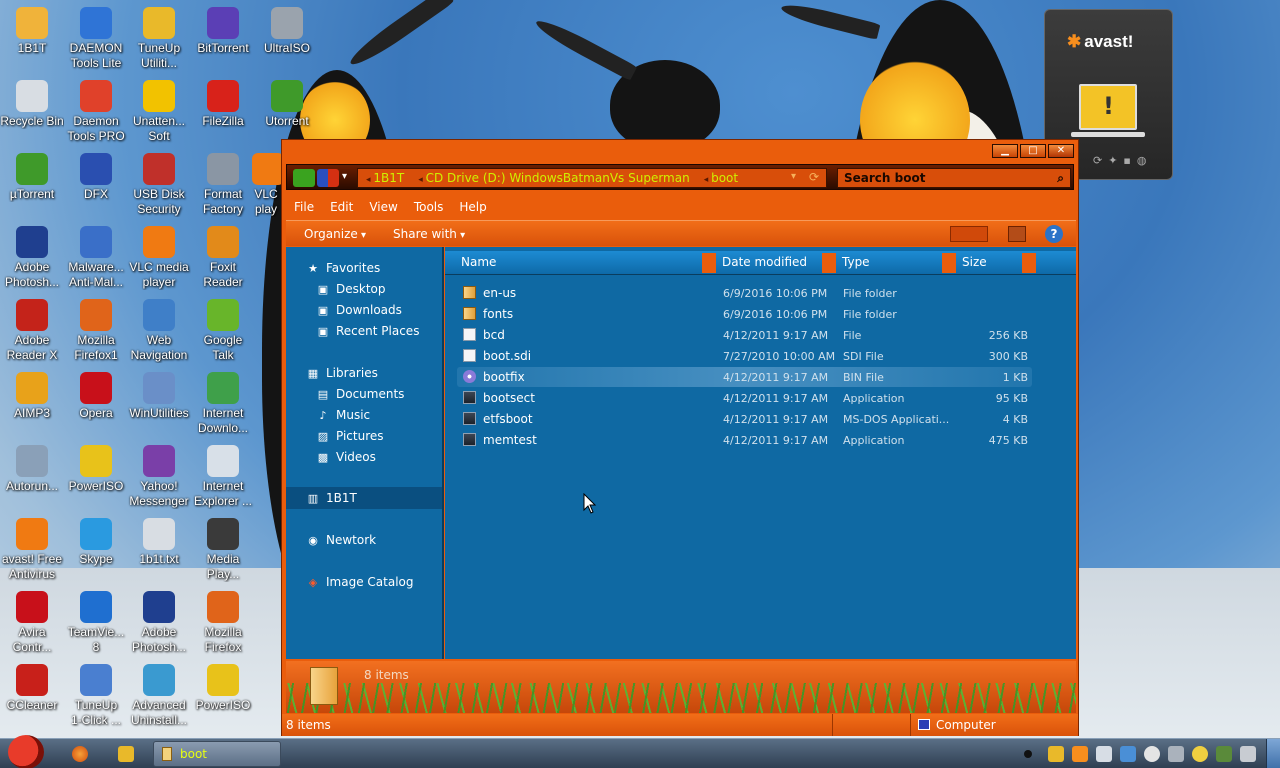  I want to click on desktop-icon: Yahoo! Messenger, so click(159, 477).